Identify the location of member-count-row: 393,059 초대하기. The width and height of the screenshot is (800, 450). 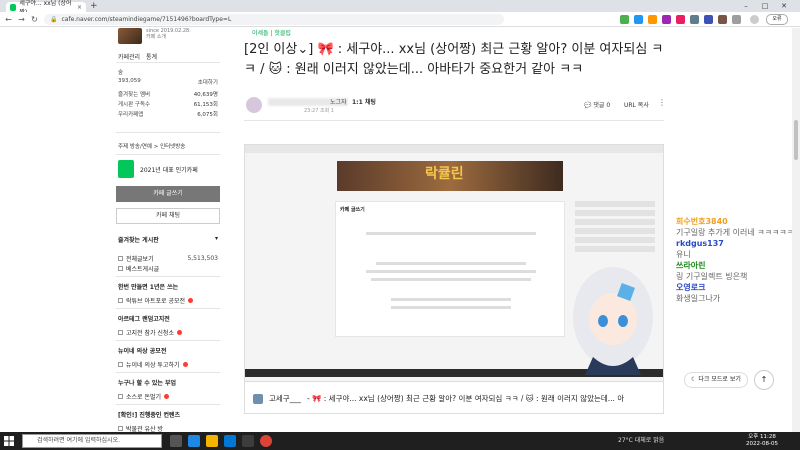
(168, 82).